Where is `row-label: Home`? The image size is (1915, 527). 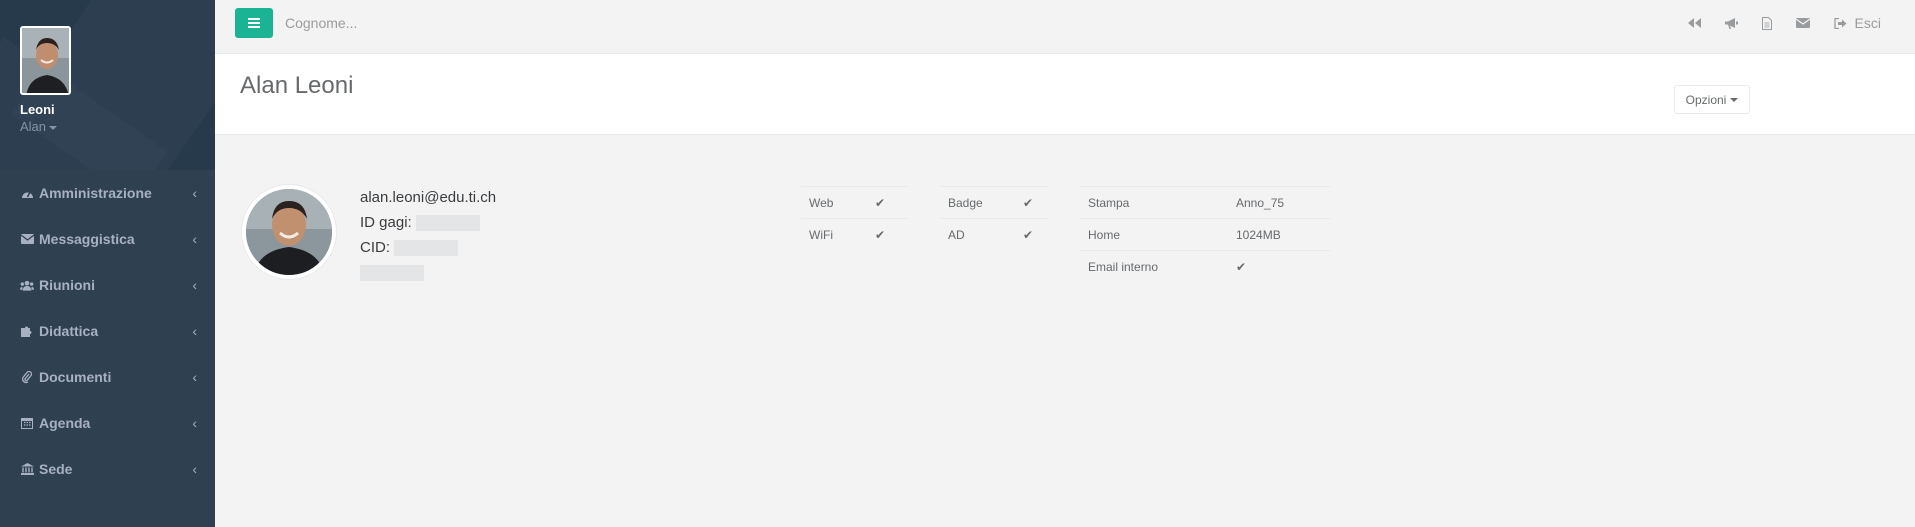 row-label: Home is located at coordinates (1154, 234).